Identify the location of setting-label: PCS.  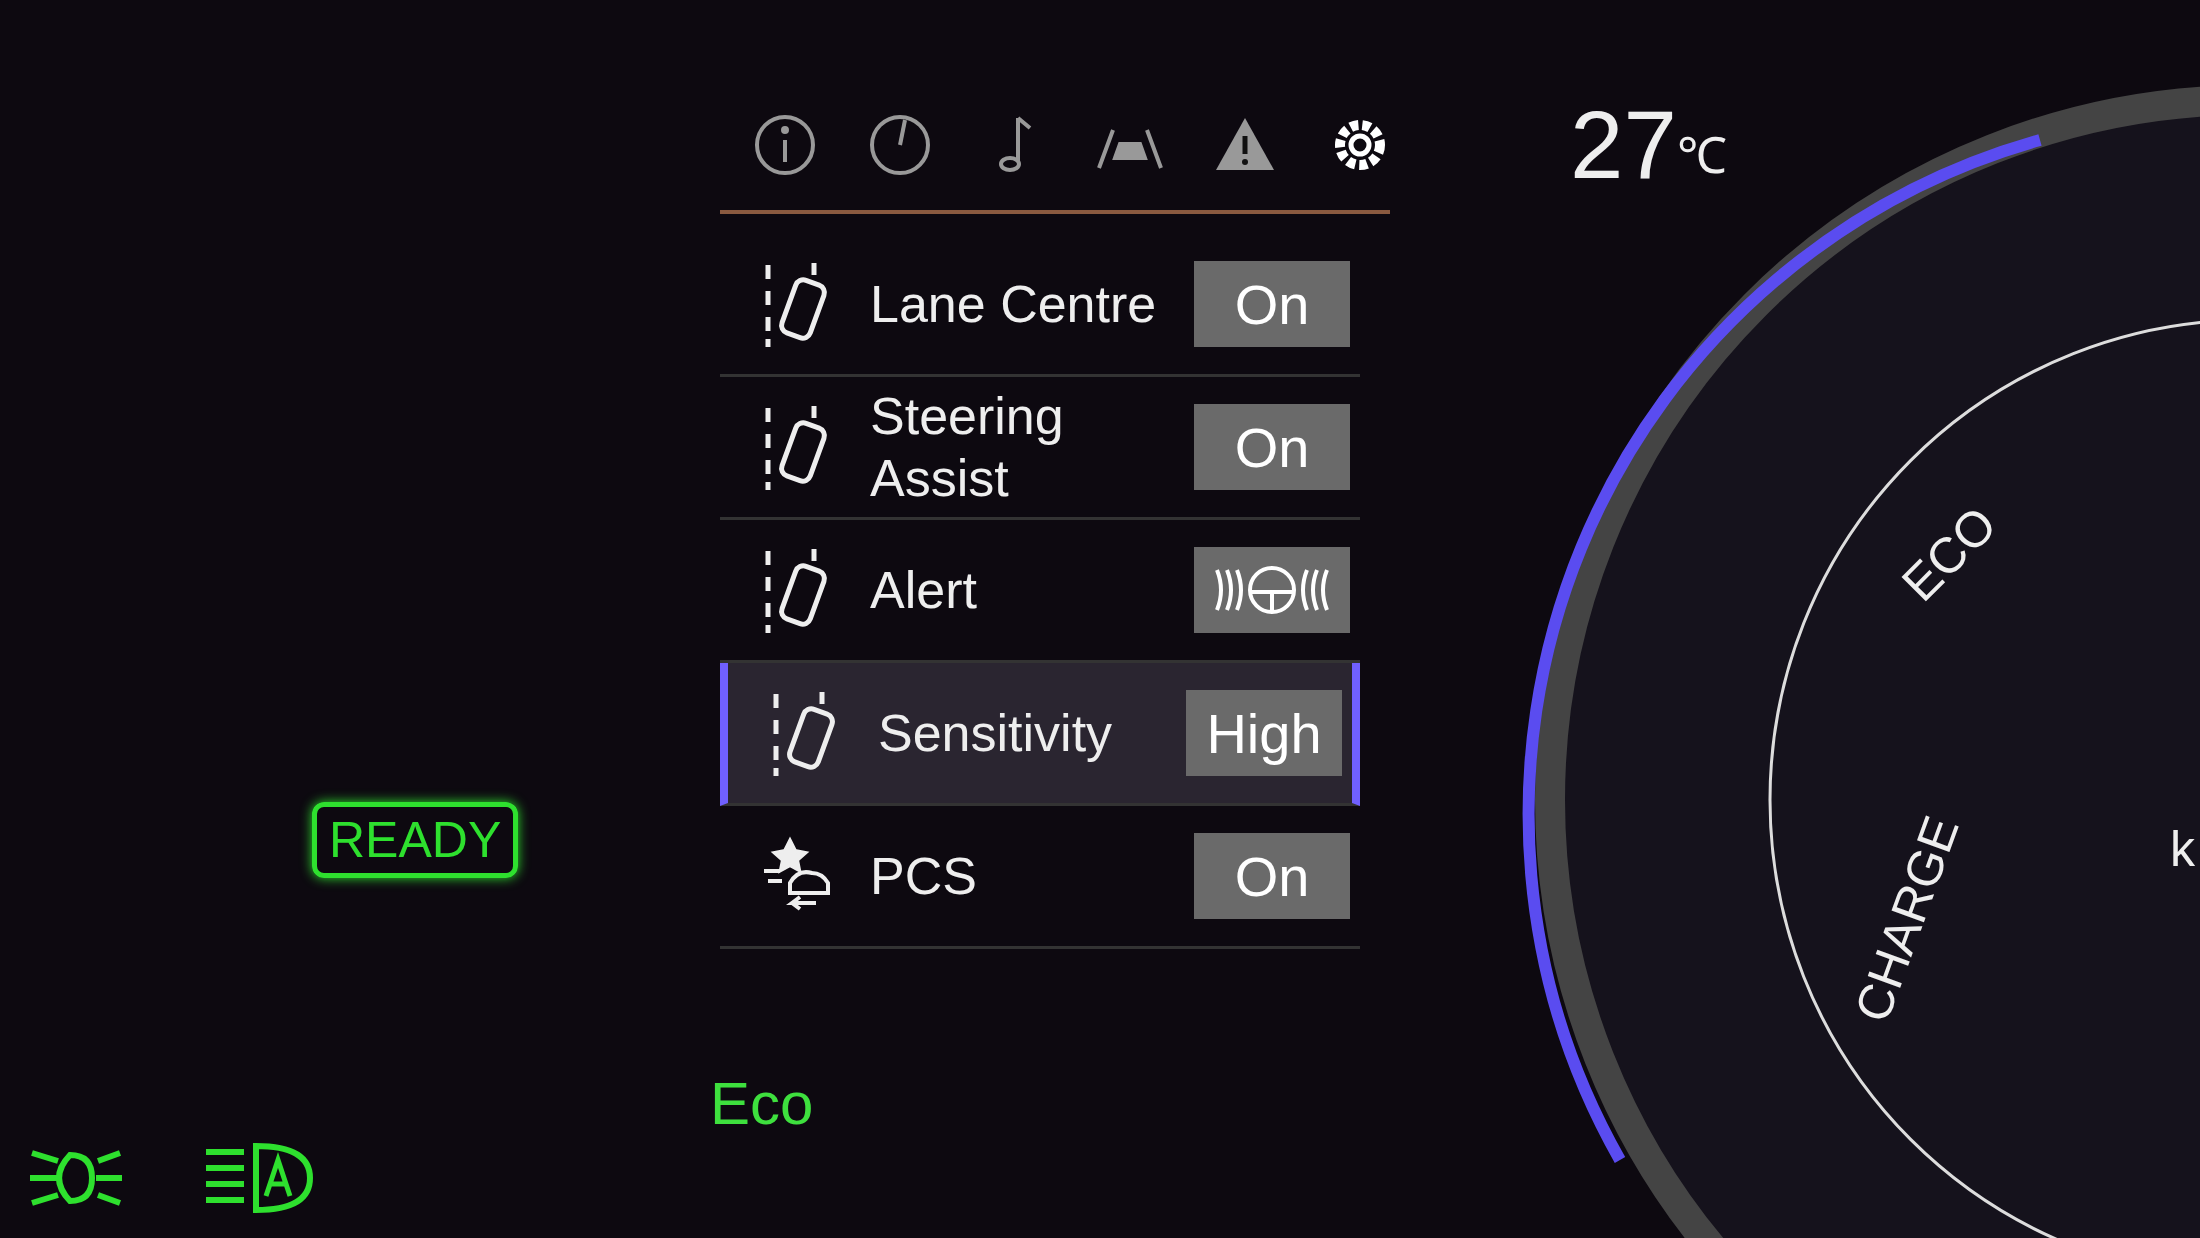
(924, 876).